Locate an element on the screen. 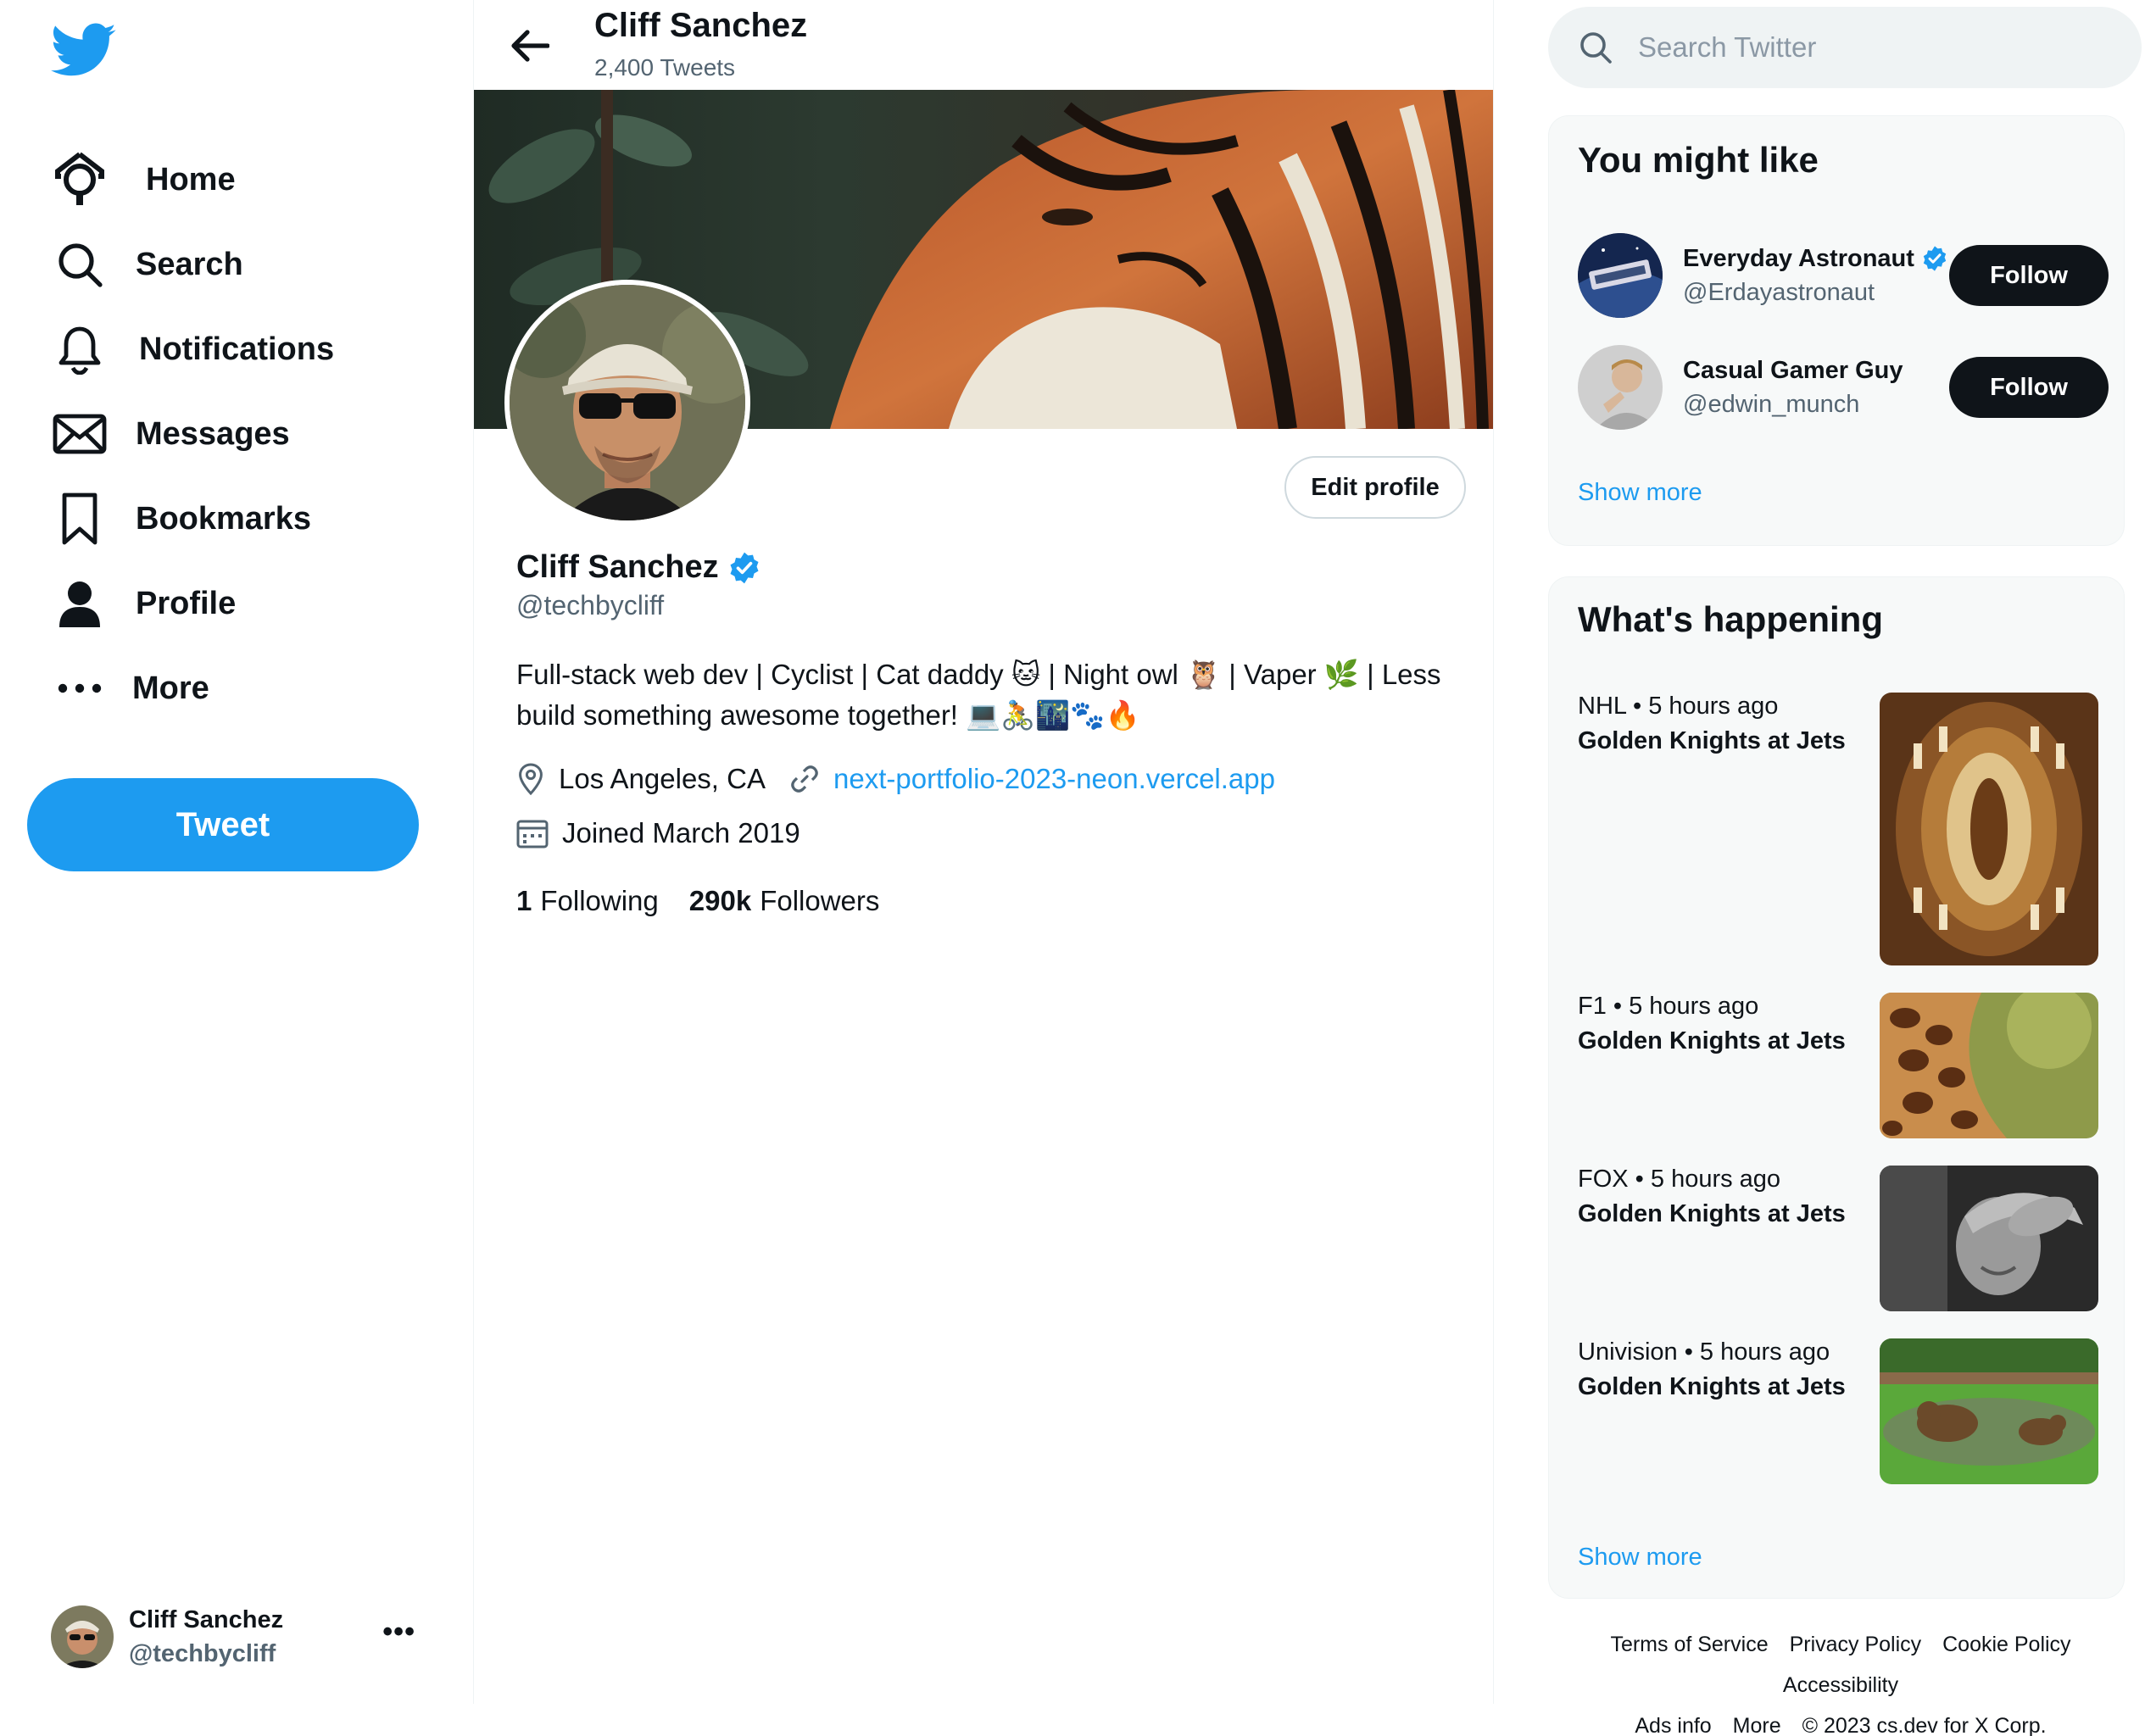  nav-label: Bookmarks is located at coordinates (224, 518).